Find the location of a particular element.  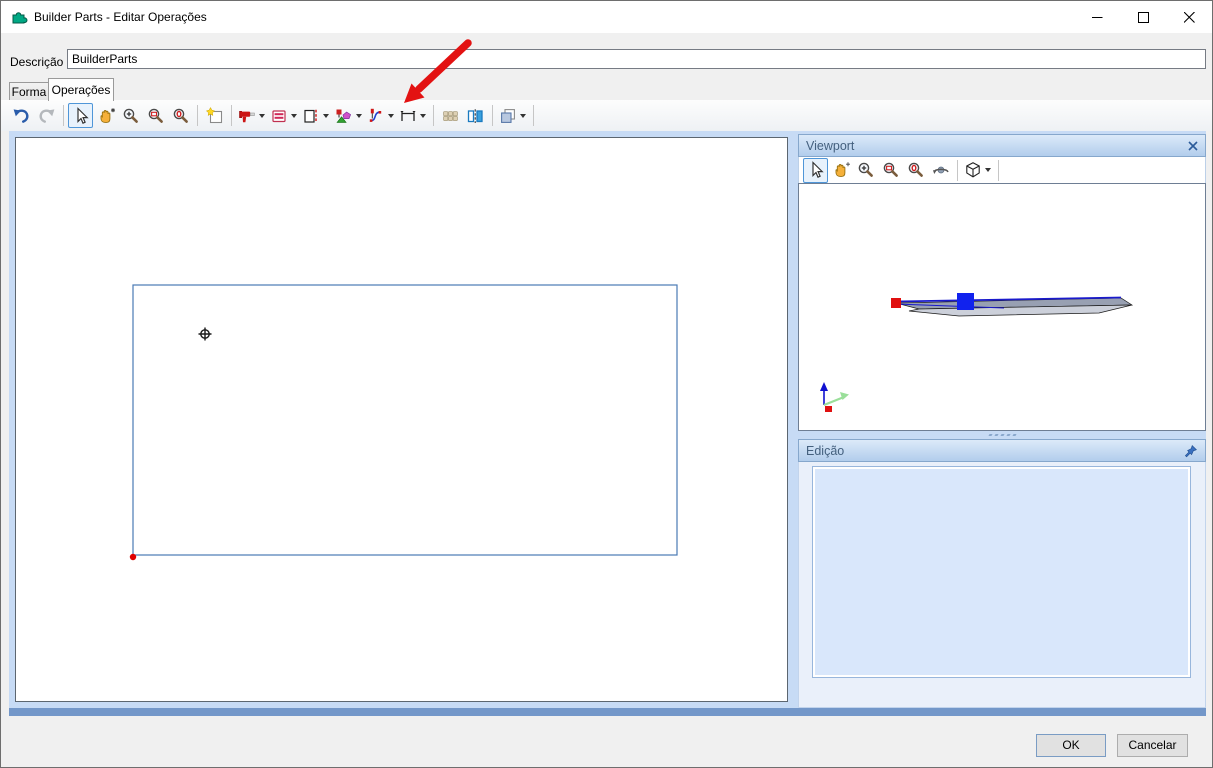

redo-icon is located at coordinates (47, 115).